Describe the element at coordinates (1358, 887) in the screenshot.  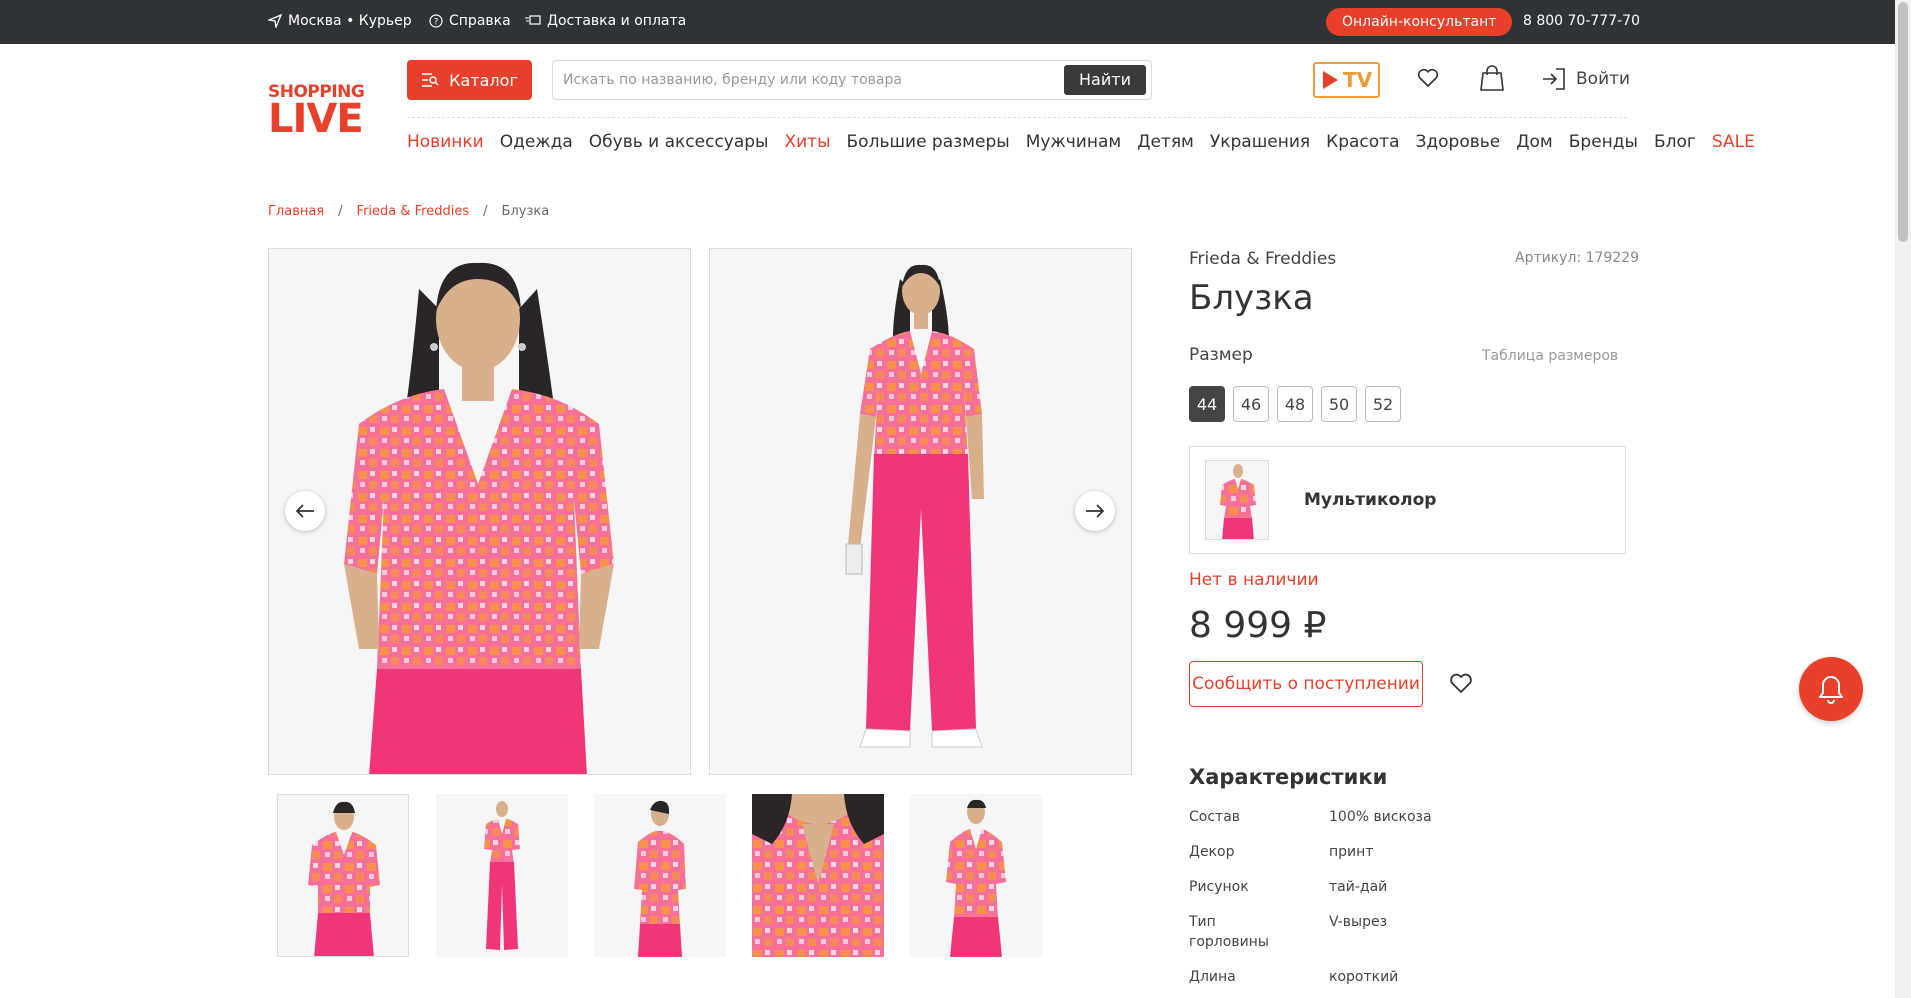
I see `characteristic-value: тай-дай` at that location.